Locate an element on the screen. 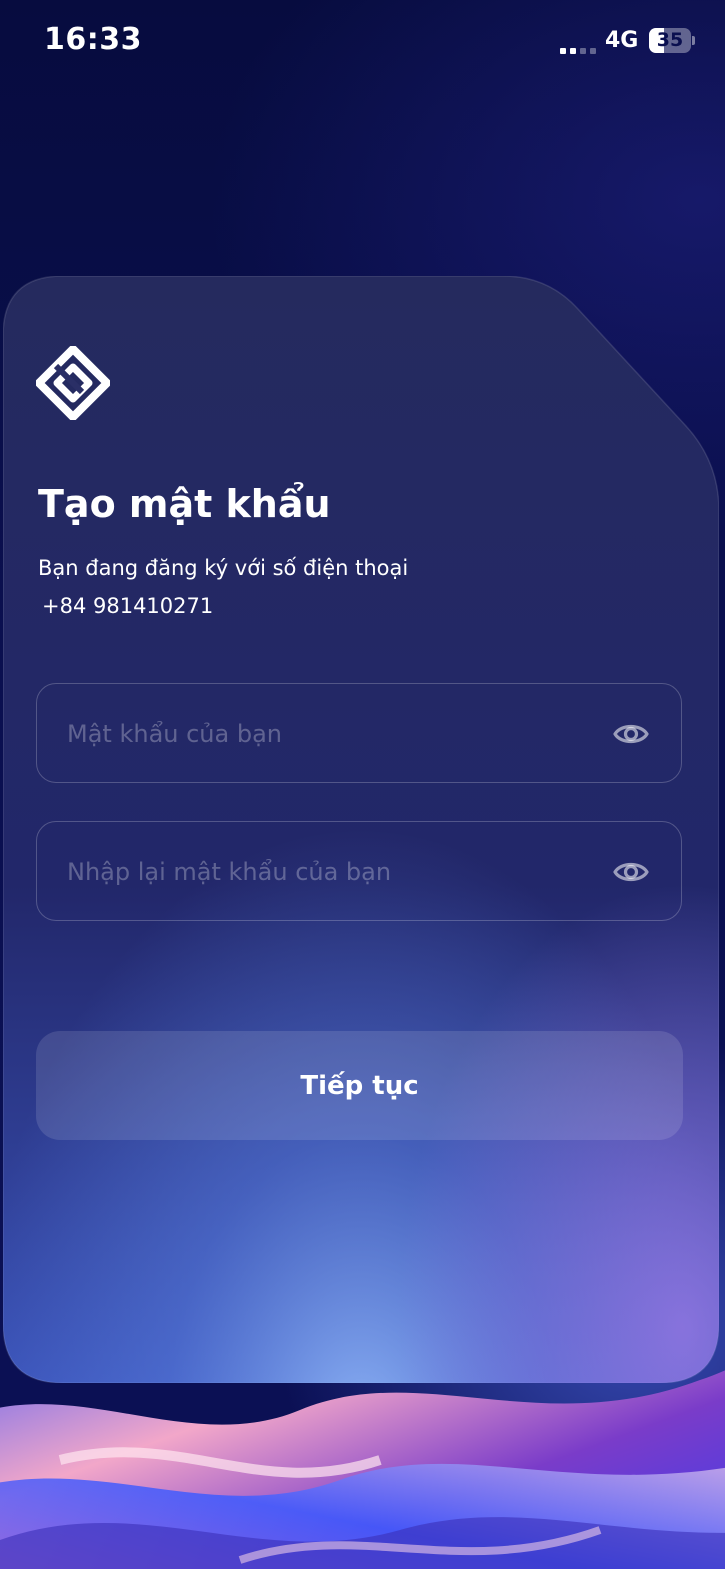 The height and width of the screenshot is (1569, 725). page-title: Tạo mật khẩu is located at coordinates (184, 504).